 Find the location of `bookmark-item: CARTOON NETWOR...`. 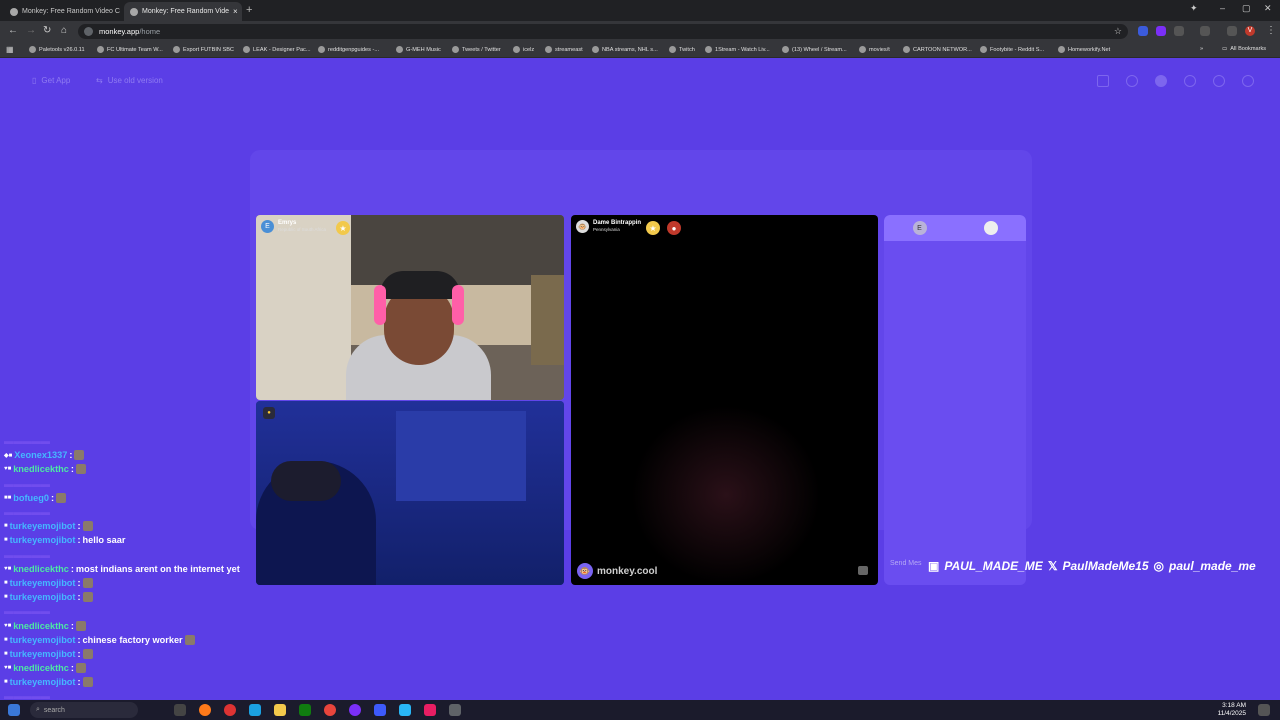

bookmark-item: CARTOON NETWOR... is located at coordinates (937, 49).